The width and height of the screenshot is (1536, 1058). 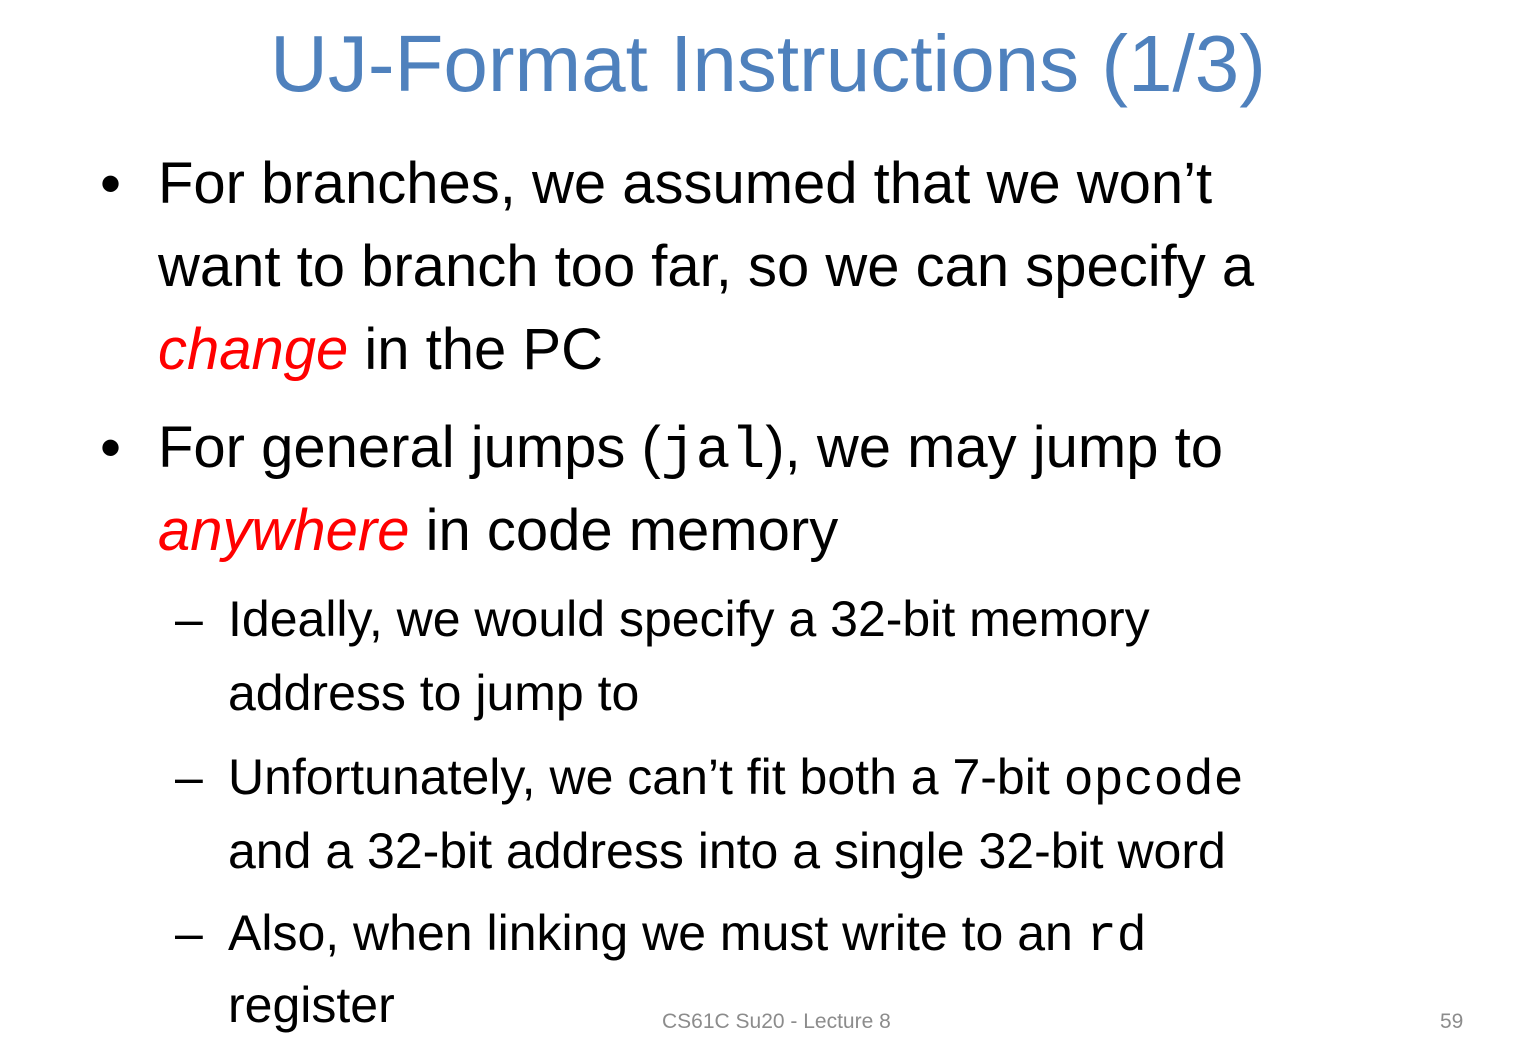 I want to click on bullet-2-line-2-rest: in code memory, so click(x=624, y=530).